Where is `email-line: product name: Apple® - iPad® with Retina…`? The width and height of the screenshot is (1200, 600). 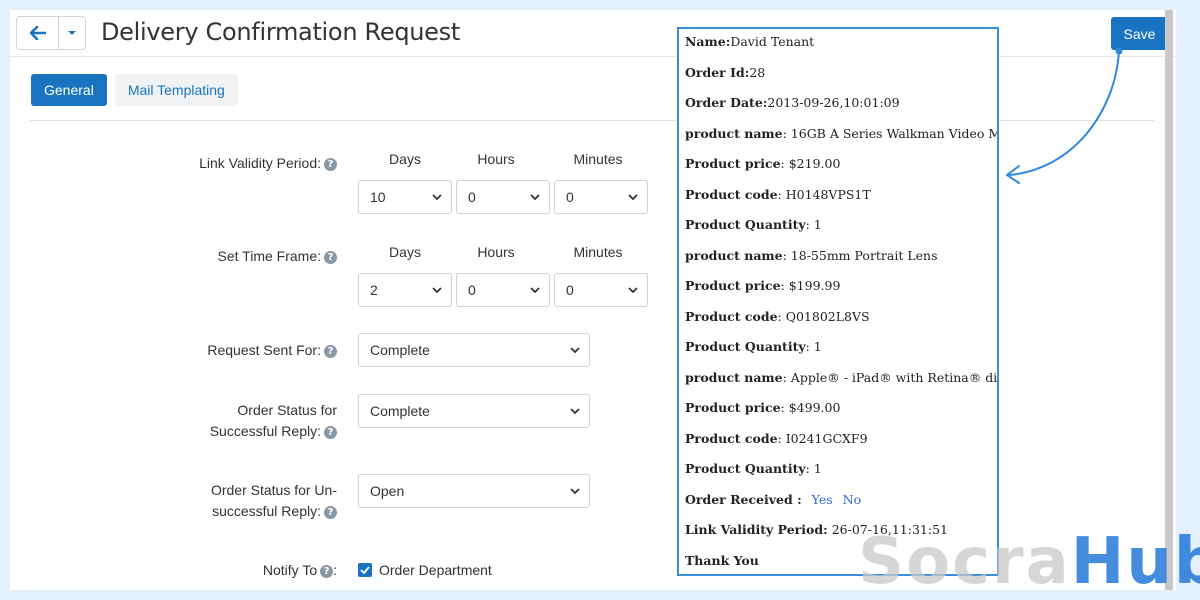
email-line: product name: Apple® - iPad® with Retina… is located at coordinates (841, 385).